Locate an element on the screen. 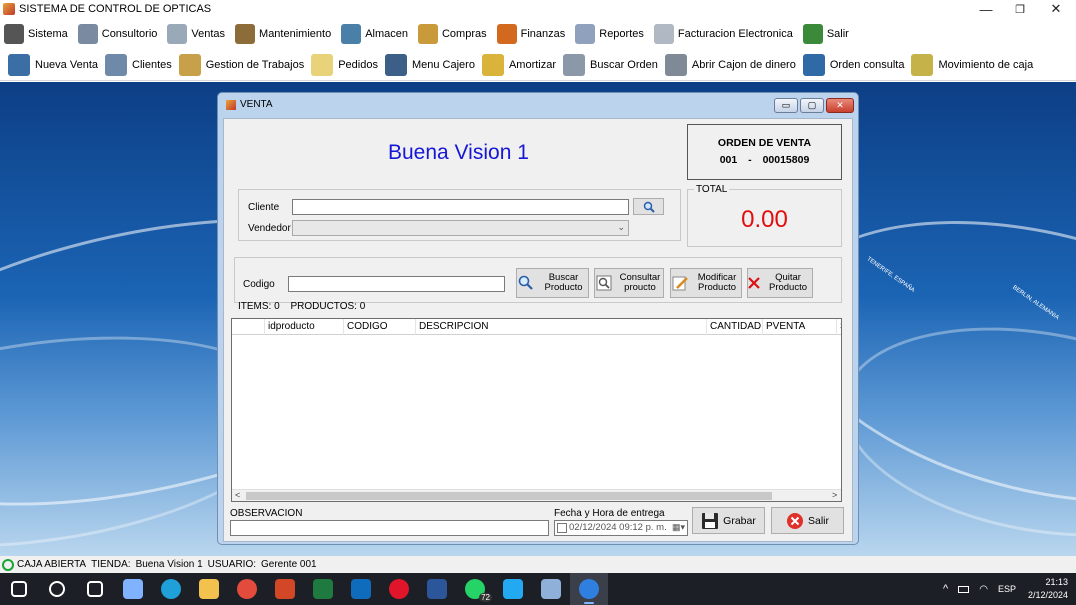  scroll-right-icon: > is located at coordinates (834, 495).